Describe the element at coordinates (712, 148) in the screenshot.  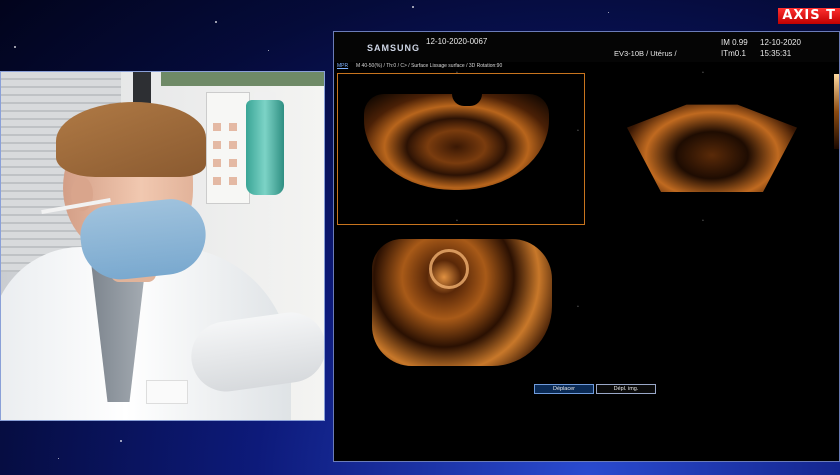
I see `transverse-view` at that location.